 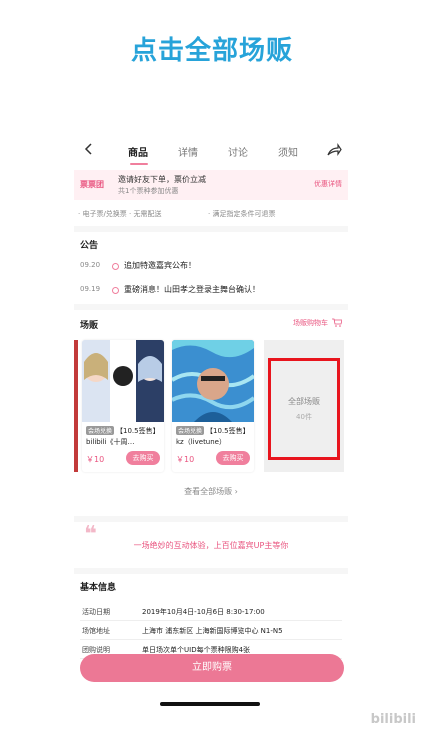 I want to click on info-row: 场馆地址 上海市 浦东新区 上海新国际博览中心 N1-N5, so click(x=211, y=630).